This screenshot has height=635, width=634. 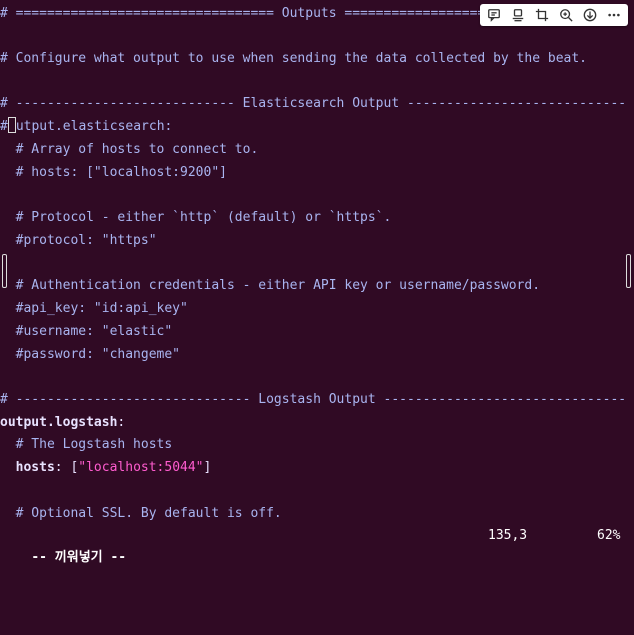 What do you see at coordinates (121, 422) in the screenshot?
I see `colon: :` at bounding box center [121, 422].